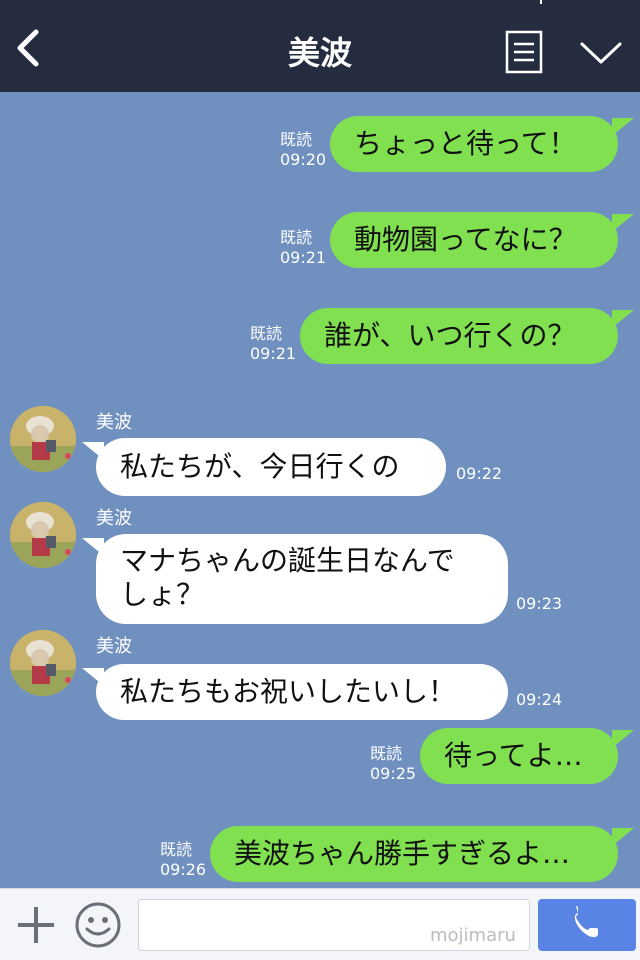 Image resolution: width=640 pixels, height=960 pixels. I want to click on smiley-icon, so click(98, 925).